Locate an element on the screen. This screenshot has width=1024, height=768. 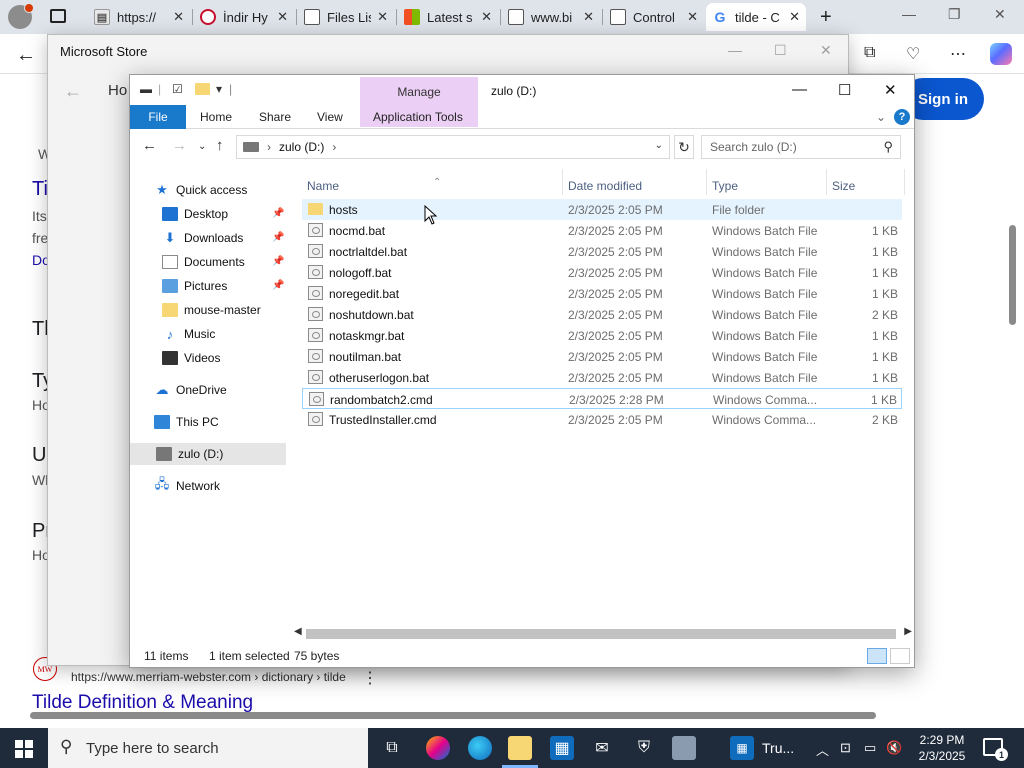
task-view-icon: ⧉ is located at coordinates (392, 748).